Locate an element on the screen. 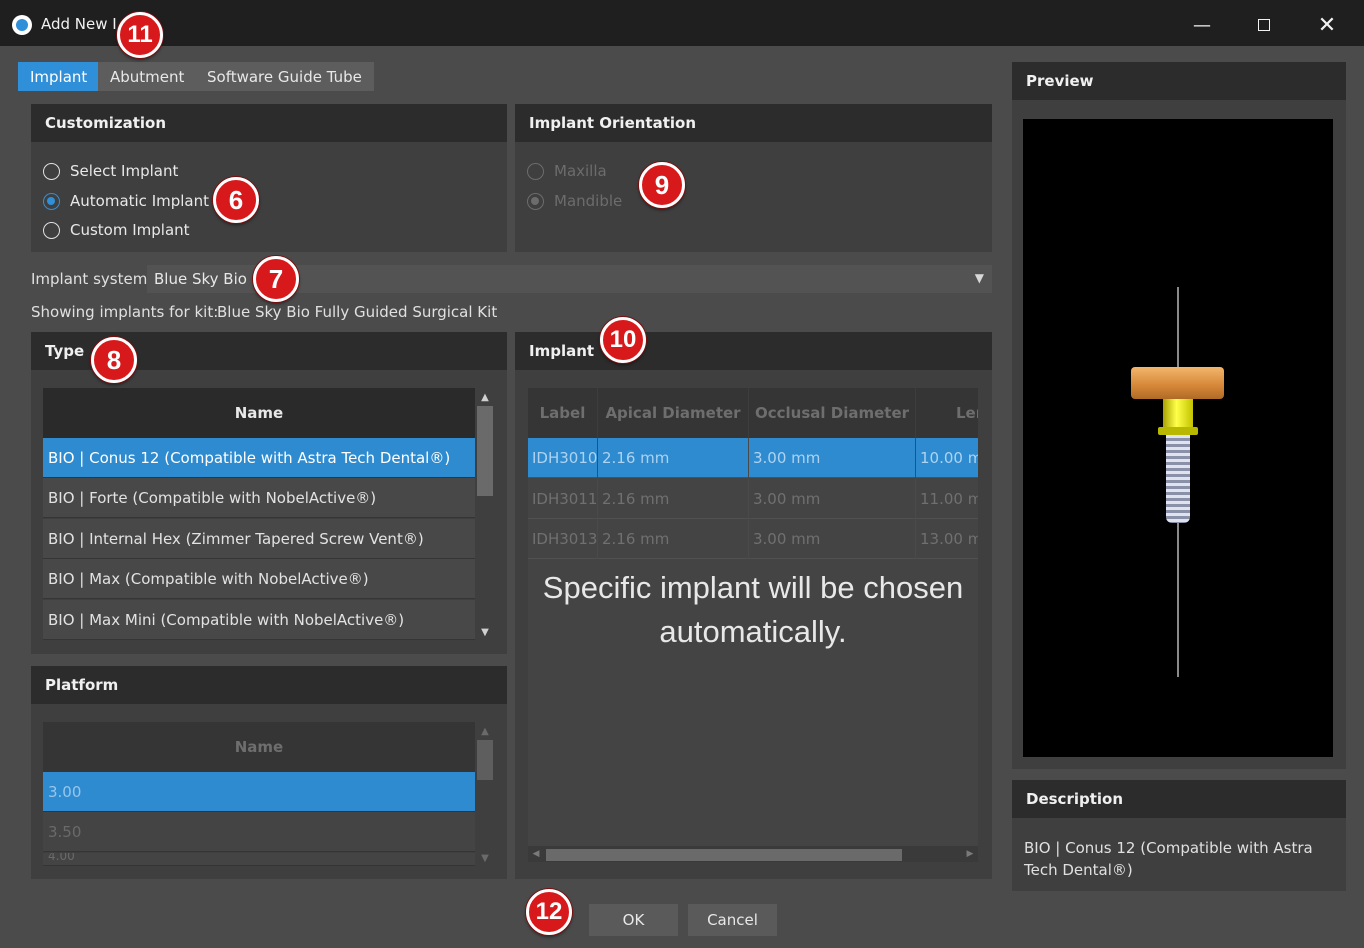 This screenshot has height=948, width=1364. platform-row: 3.00 is located at coordinates (259, 792).